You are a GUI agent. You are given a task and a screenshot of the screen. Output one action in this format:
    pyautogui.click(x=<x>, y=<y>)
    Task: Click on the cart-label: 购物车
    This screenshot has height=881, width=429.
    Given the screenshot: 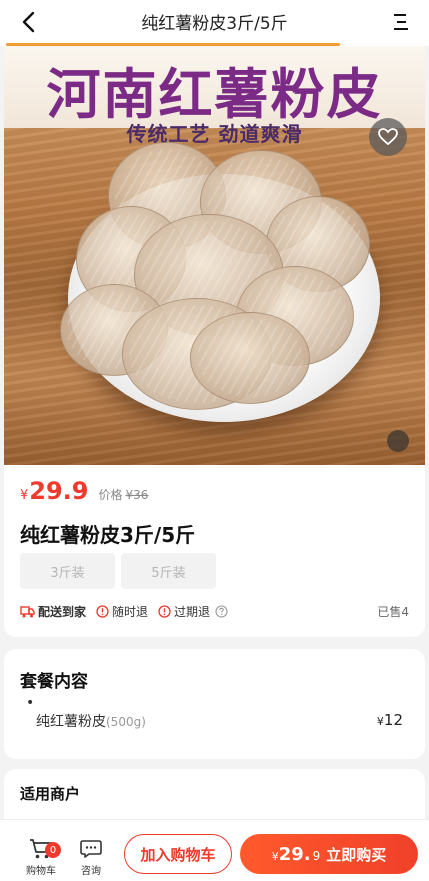 What is the action you would take?
    pyautogui.click(x=41, y=871)
    